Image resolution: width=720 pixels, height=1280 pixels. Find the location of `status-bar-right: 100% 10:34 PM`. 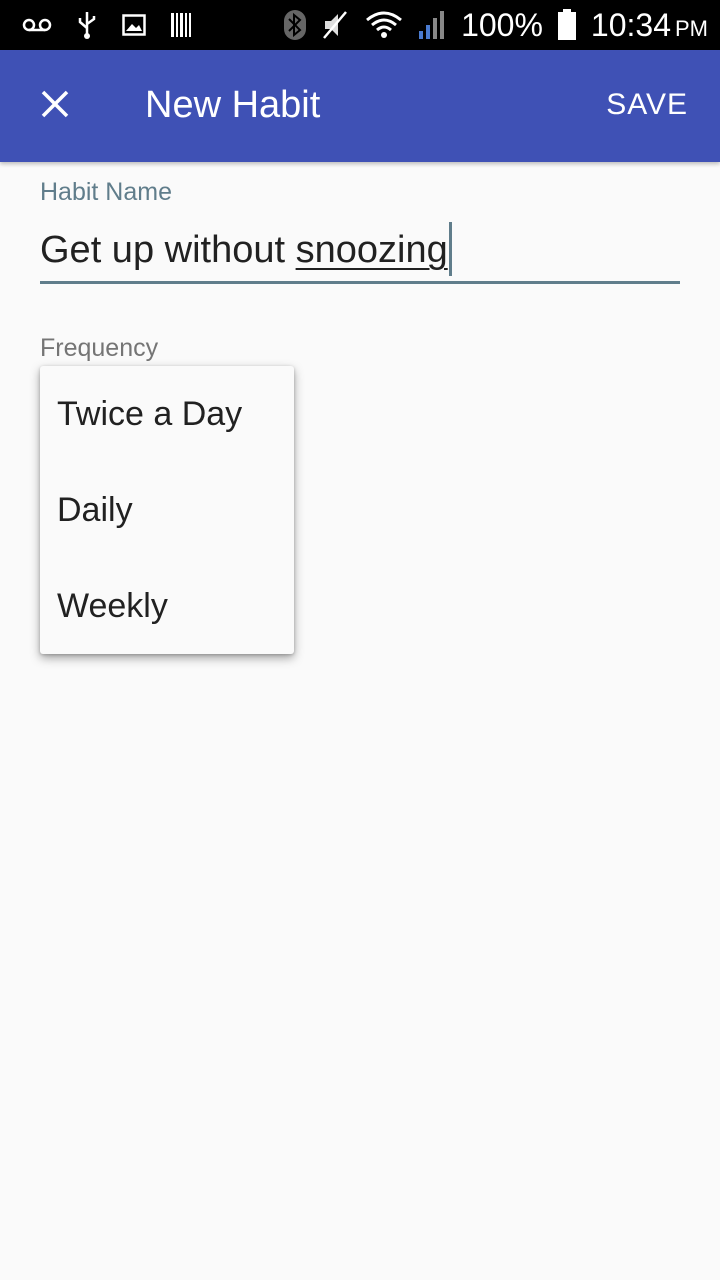

status-bar-right: 100% 10:34 PM is located at coordinates (495, 25).